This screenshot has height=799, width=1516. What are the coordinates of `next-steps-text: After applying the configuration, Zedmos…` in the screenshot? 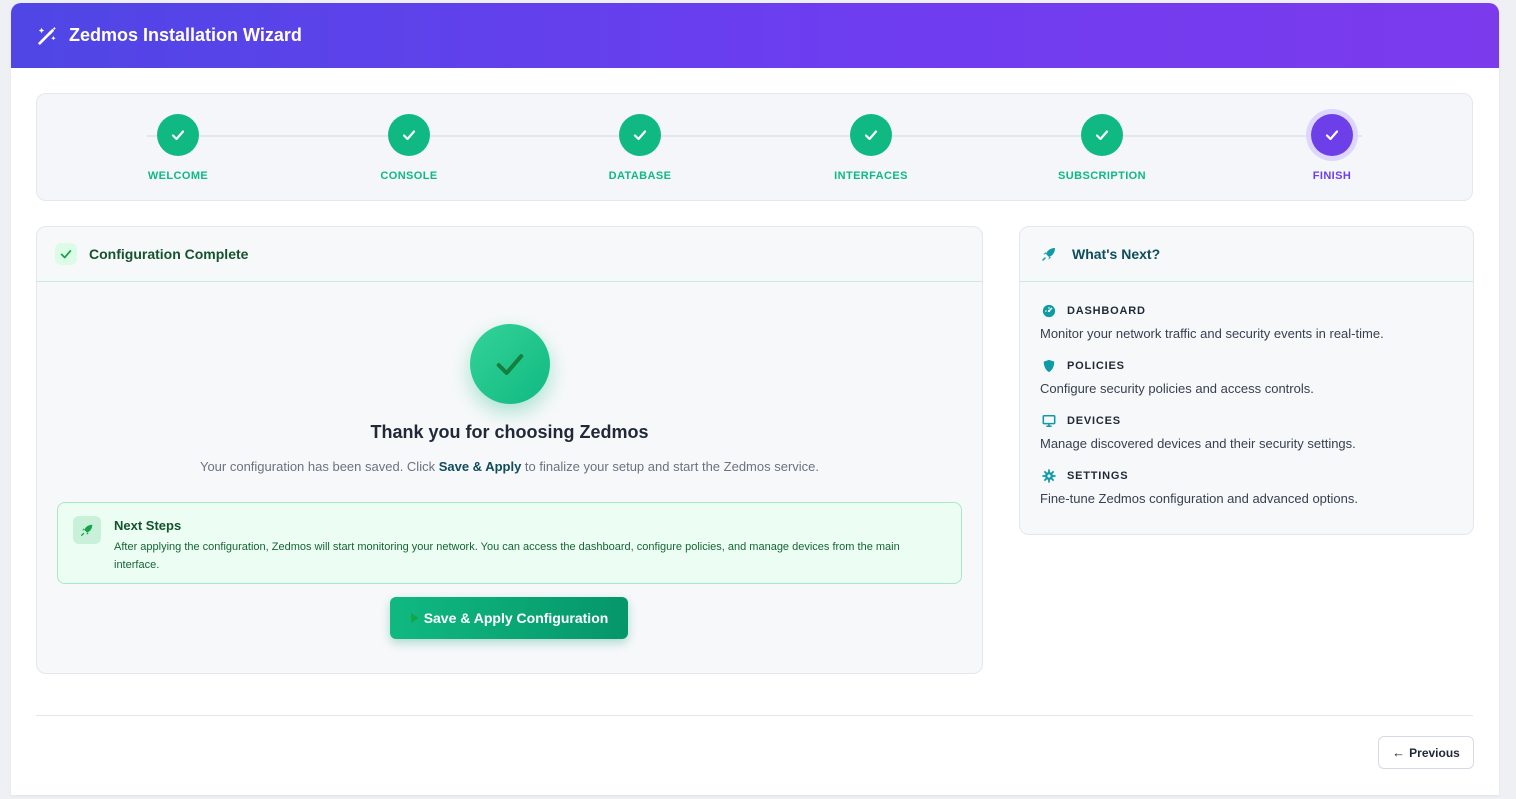 It's located at (507, 556).